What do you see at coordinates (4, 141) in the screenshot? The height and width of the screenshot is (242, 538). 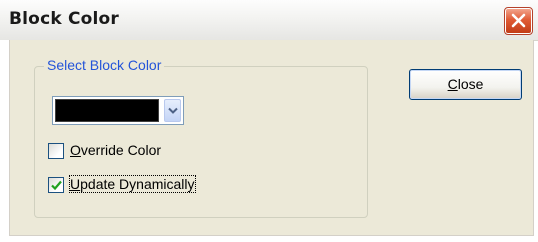 I see `window-frame` at bounding box center [4, 141].